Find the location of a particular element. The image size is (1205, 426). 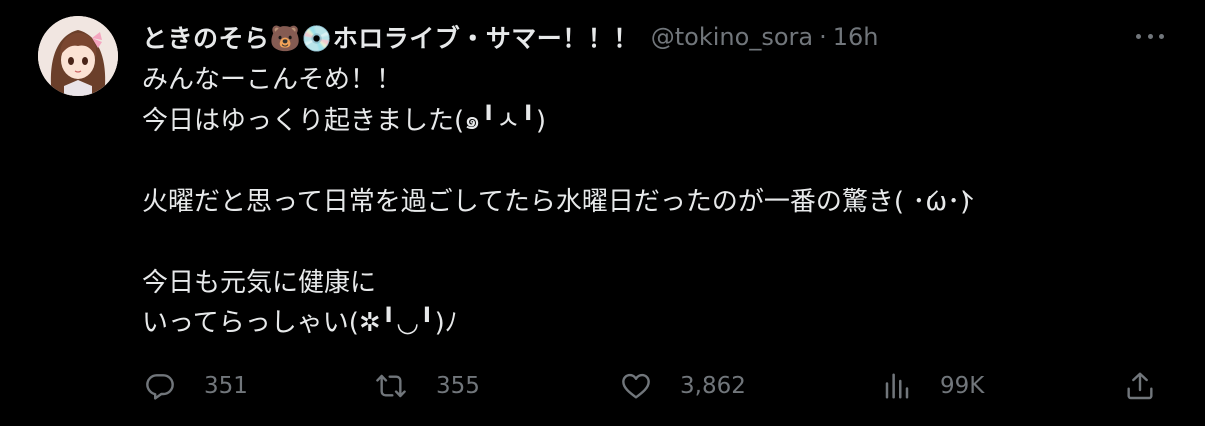

action-bar: 351 355 3,862 99K is located at coordinates (657, 386).